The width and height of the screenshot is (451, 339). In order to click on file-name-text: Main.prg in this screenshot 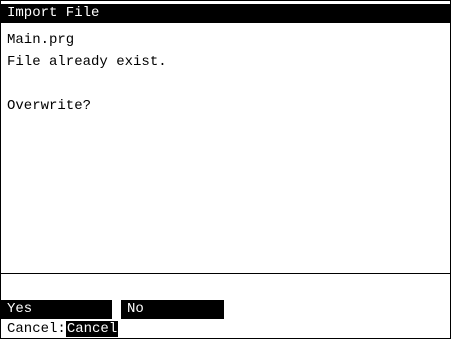, I will do `click(41, 40)`.